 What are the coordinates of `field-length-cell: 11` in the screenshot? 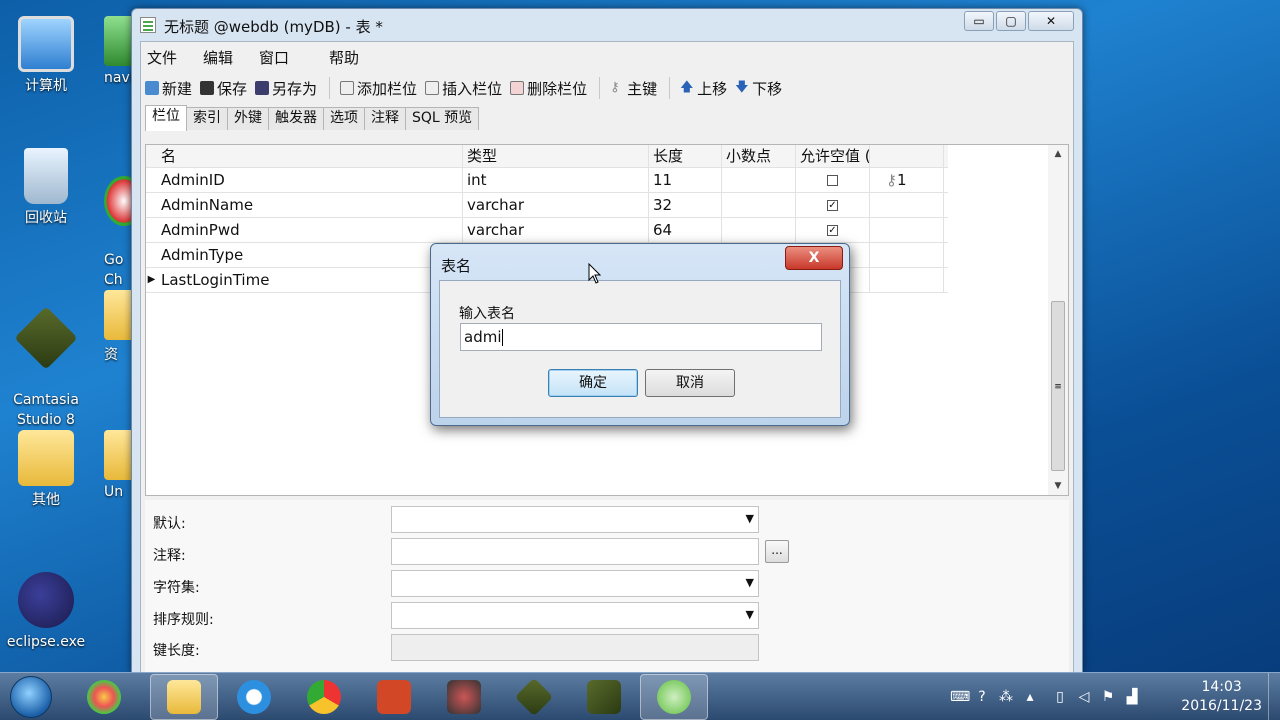 It's located at (685, 180).